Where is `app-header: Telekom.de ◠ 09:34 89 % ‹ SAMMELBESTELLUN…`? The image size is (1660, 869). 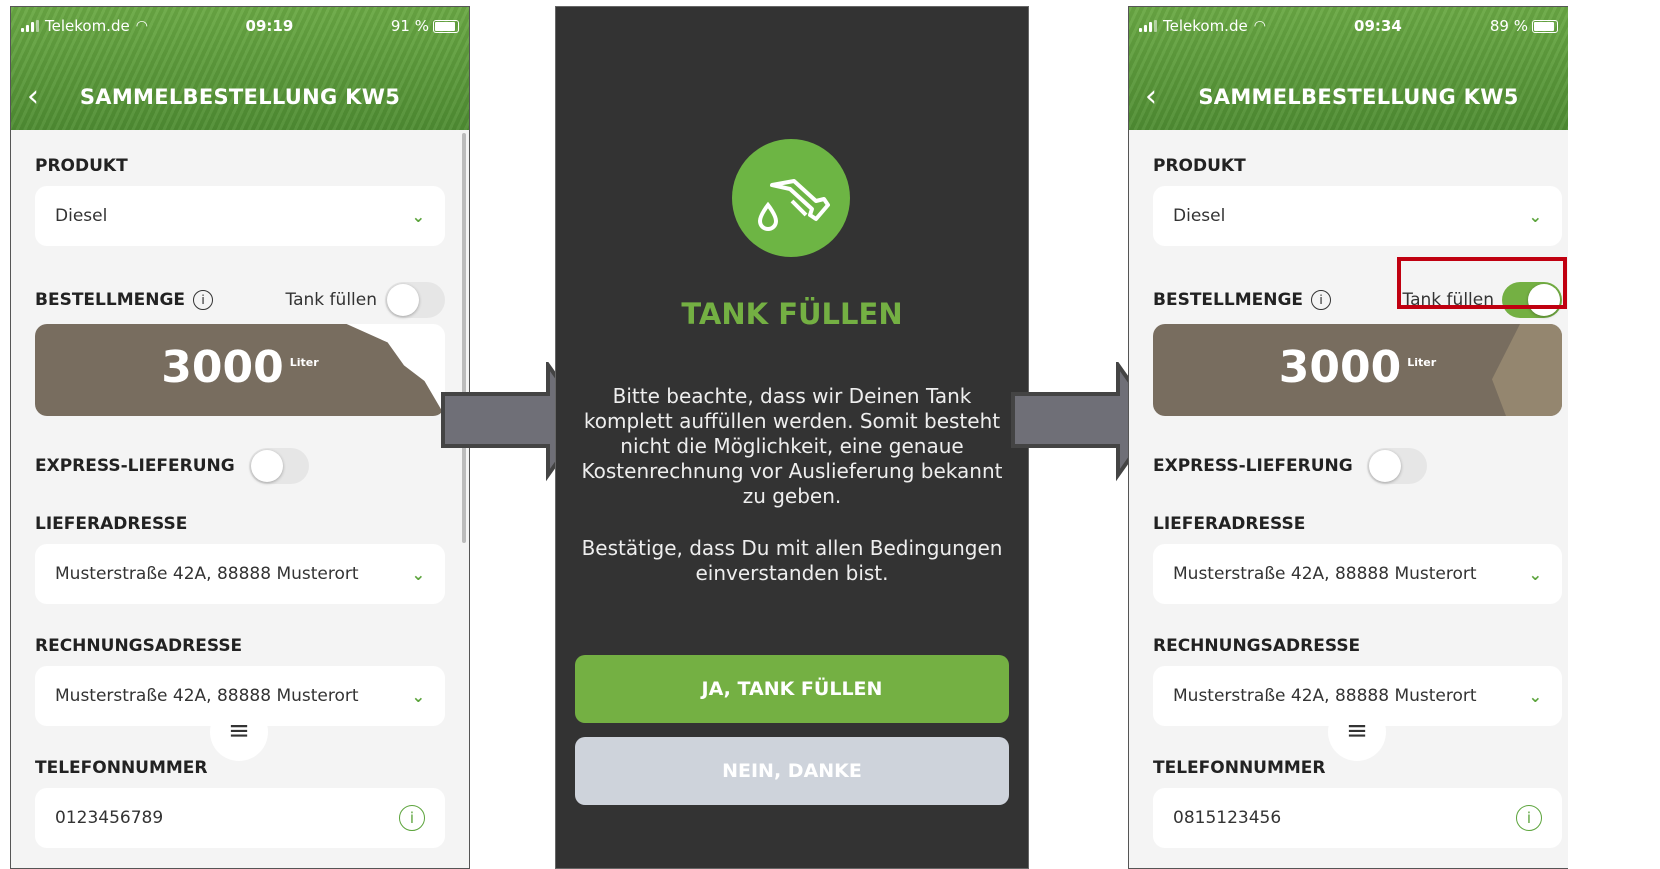 app-header: Telekom.de ◠ 09:34 89 % ‹ SAMMELBESTELLUN… is located at coordinates (1348, 68).